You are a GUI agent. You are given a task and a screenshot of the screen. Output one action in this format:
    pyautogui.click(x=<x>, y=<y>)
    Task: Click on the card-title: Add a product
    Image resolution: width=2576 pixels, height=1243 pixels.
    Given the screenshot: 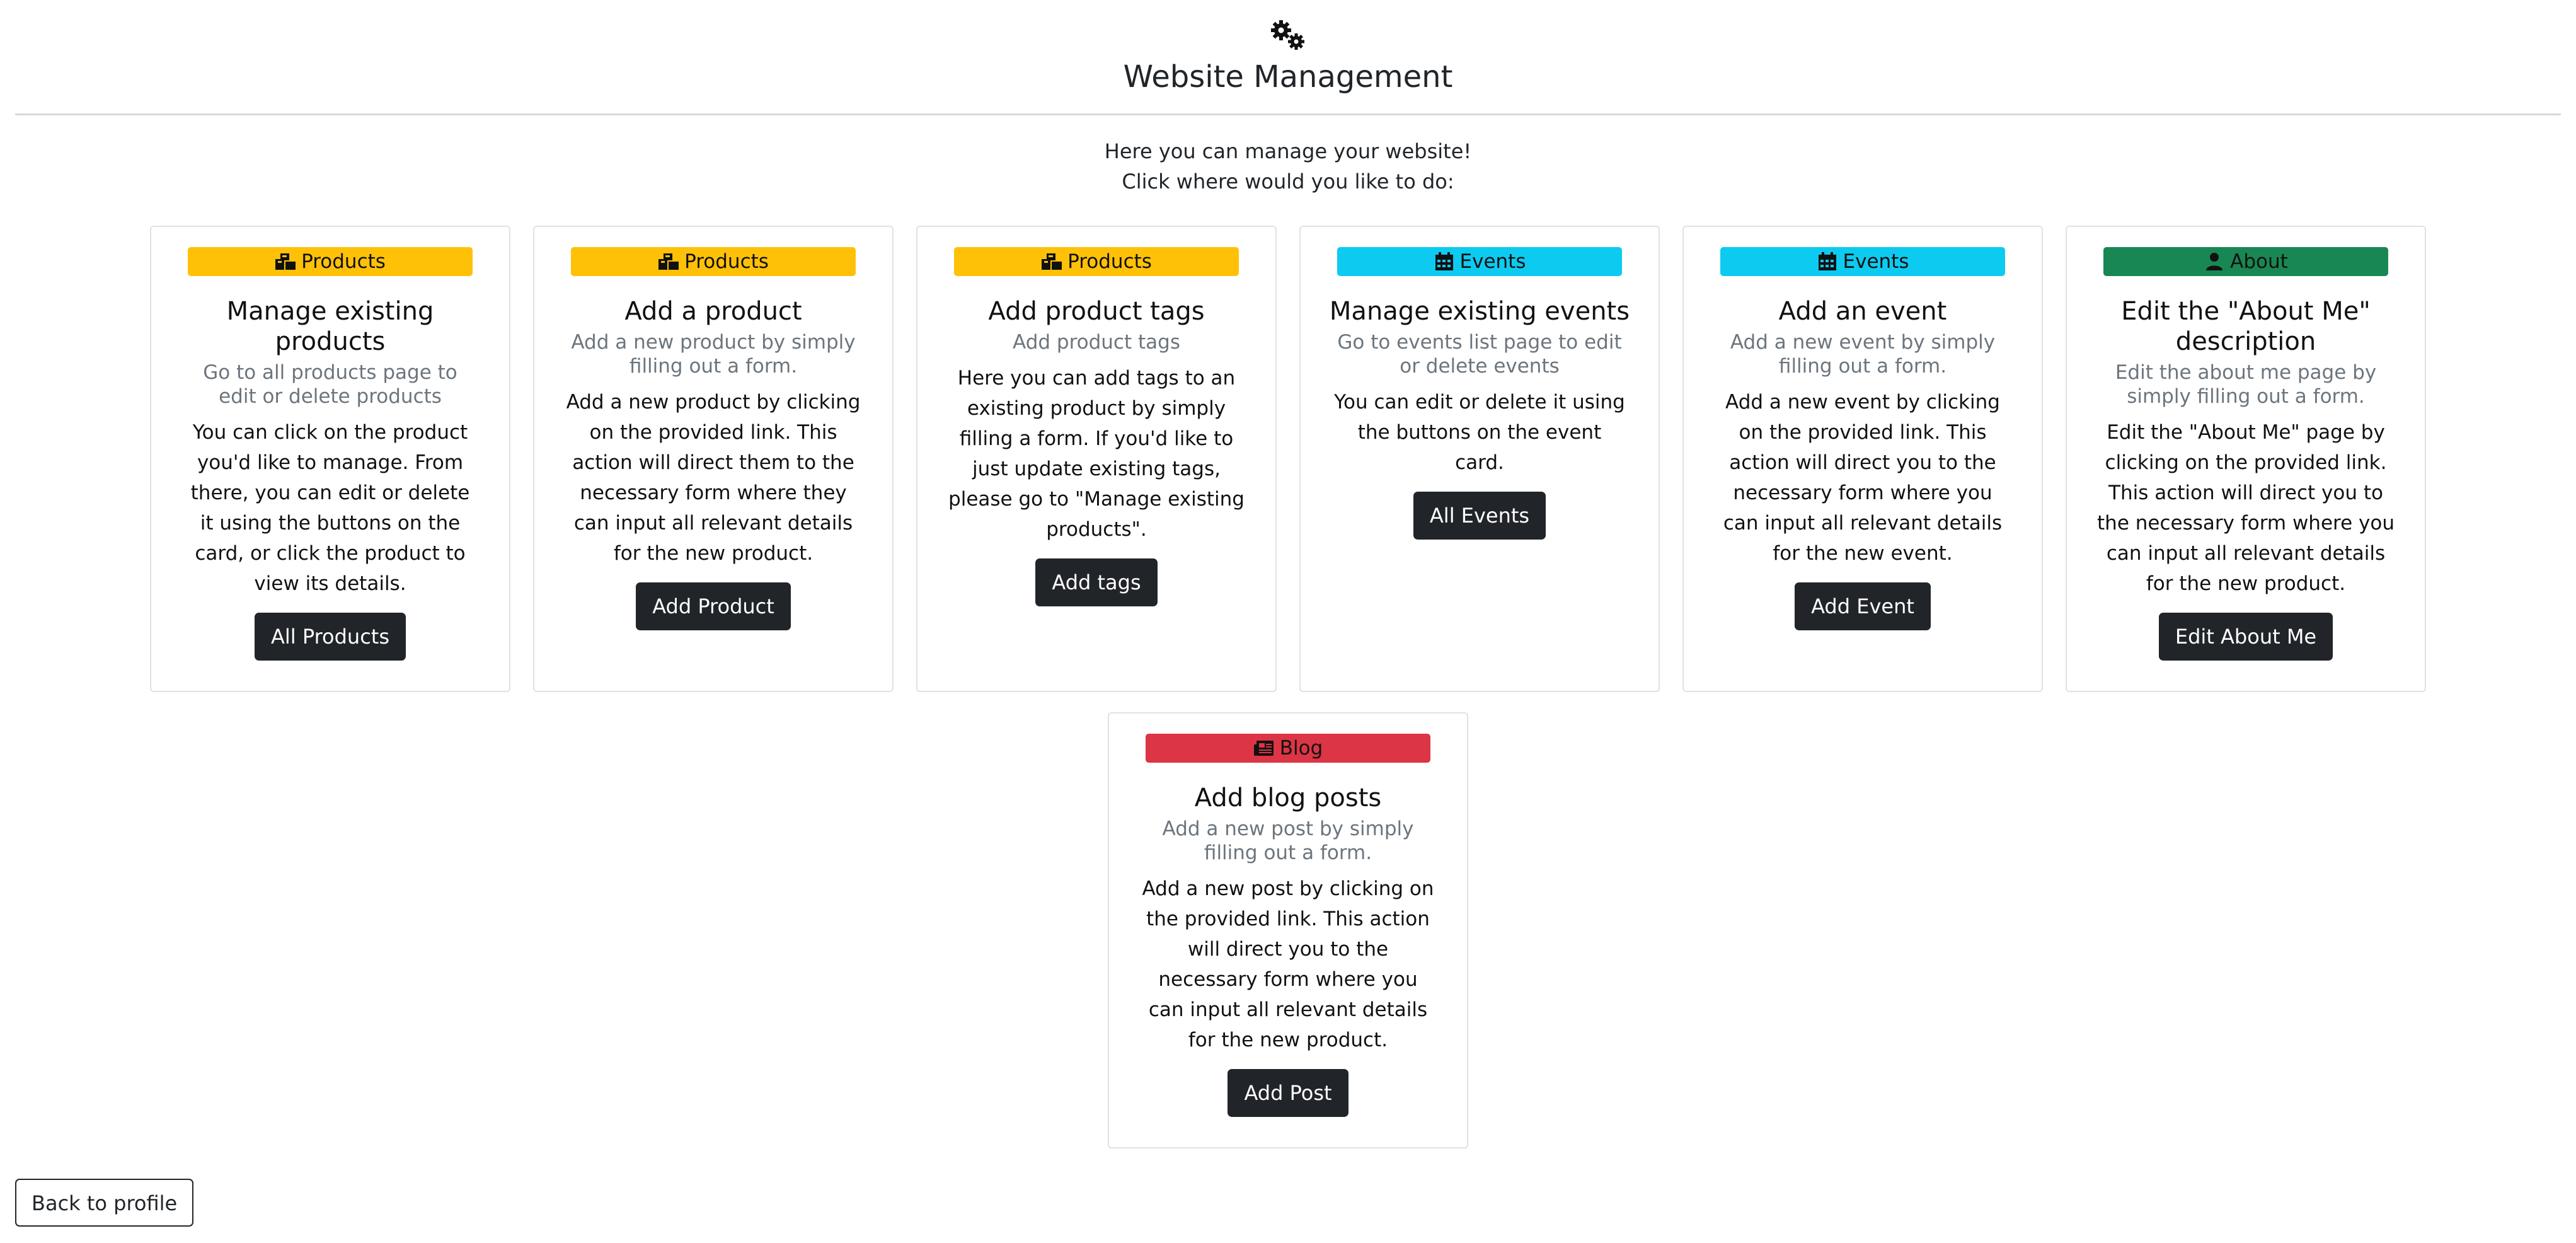 What is the action you would take?
    pyautogui.click(x=713, y=311)
    